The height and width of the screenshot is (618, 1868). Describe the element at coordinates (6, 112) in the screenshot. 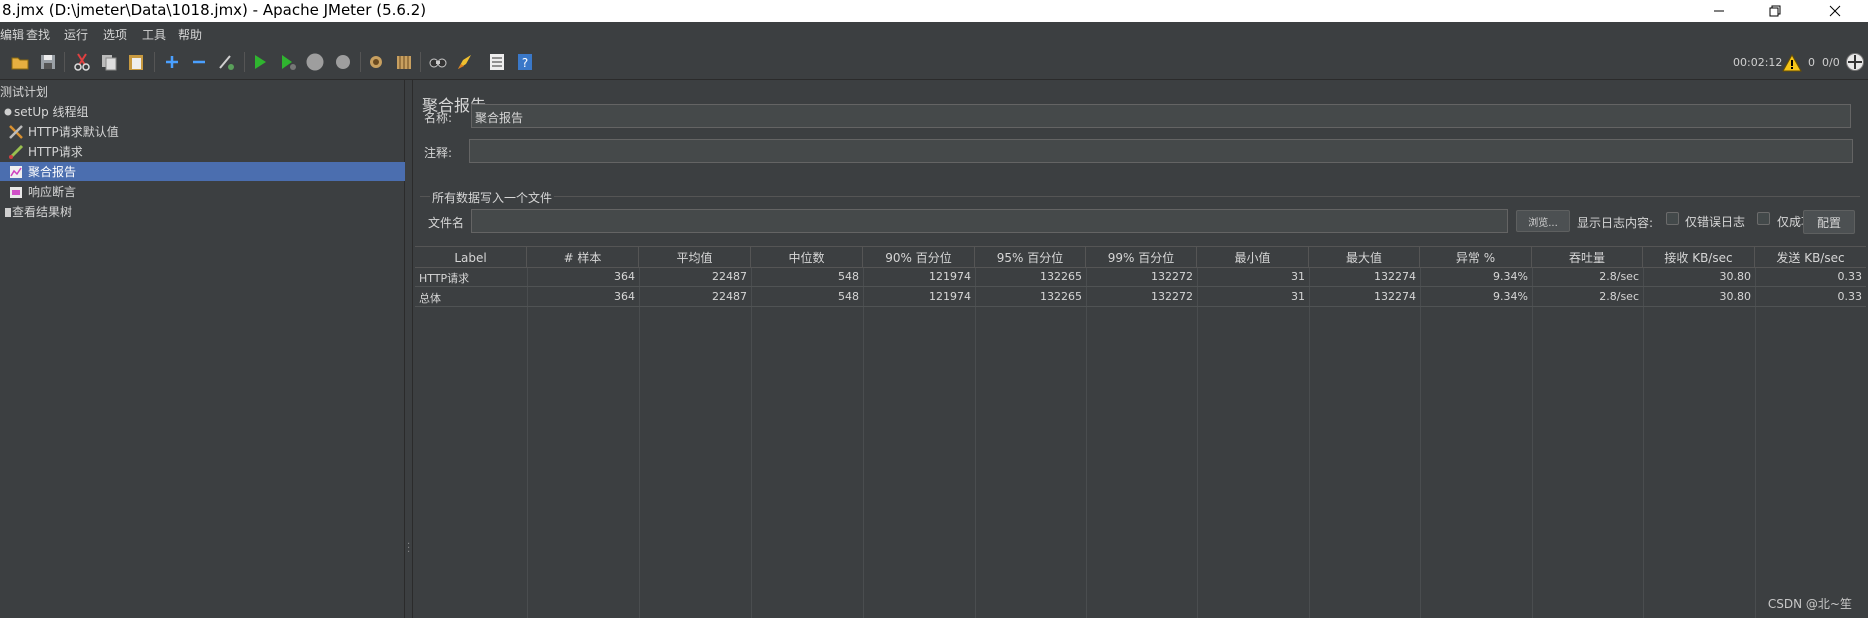

I see `thread-group-icon` at that location.